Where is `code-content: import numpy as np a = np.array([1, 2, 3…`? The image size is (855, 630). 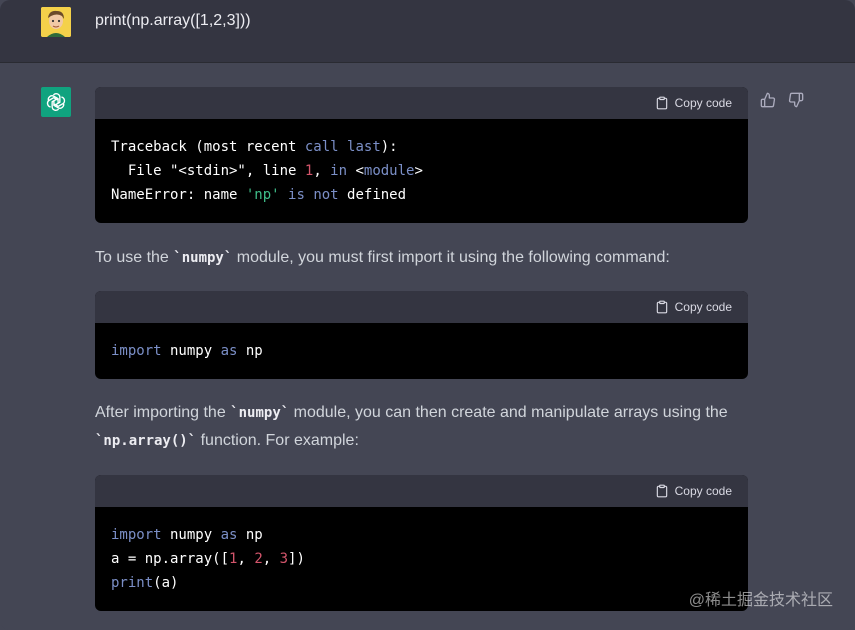 code-content: import numpy as np a = np.array([1, 2, 3… is located at coordinates (208, 559).